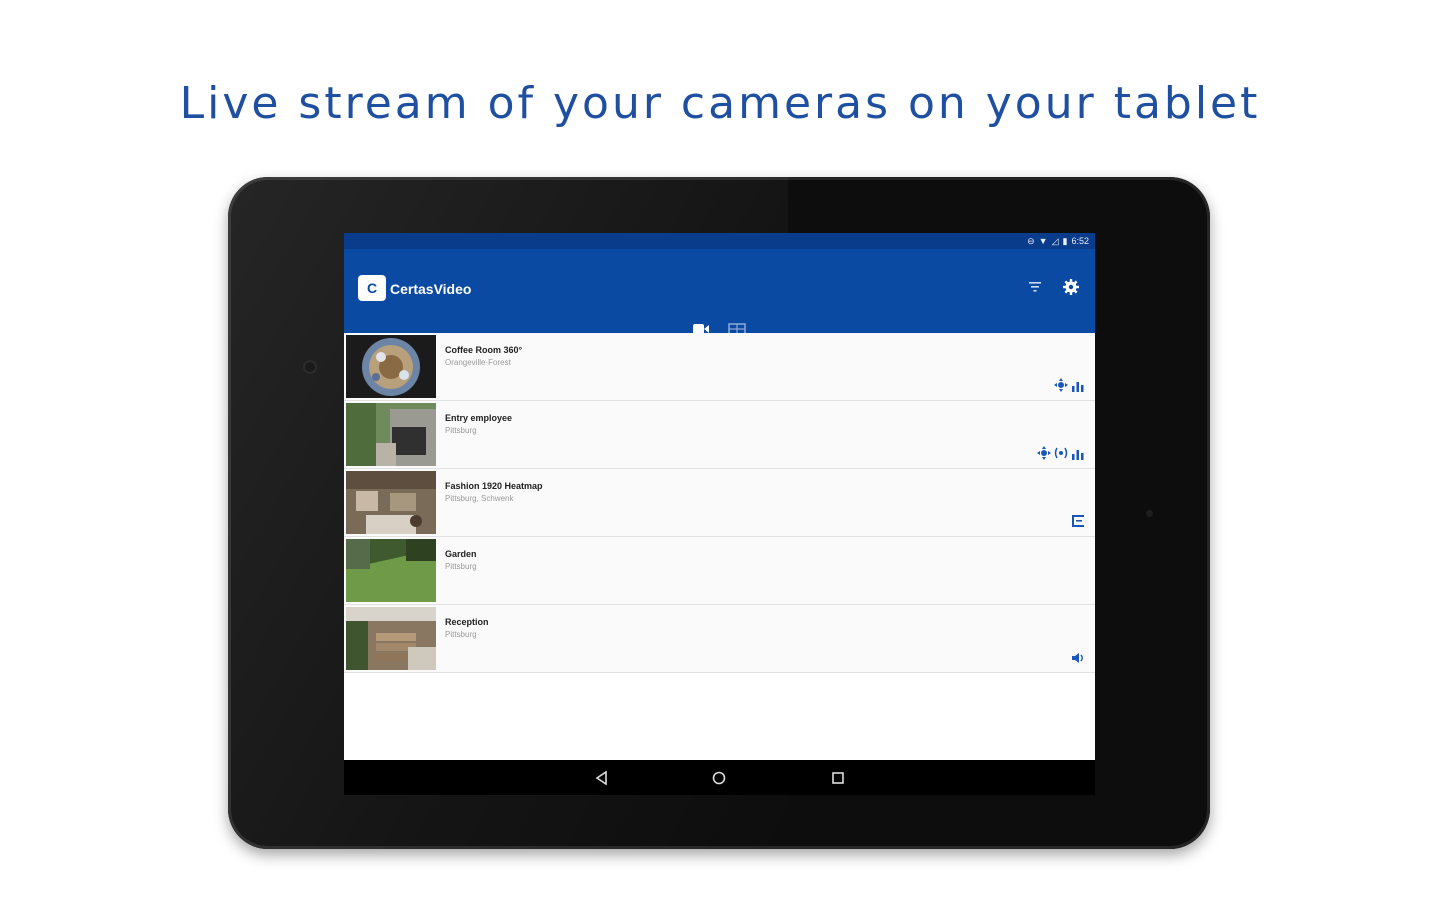 This screenshot has height=900, width=1440. I want to click on heatmap-icon, so click(1078, 521).